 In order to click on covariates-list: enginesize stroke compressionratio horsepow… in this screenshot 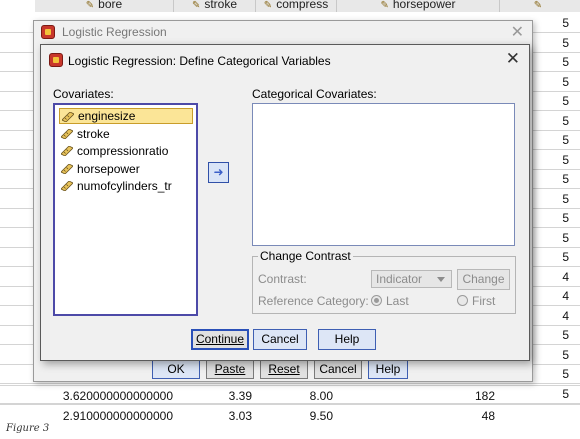, I will do `click(125, 209)`.